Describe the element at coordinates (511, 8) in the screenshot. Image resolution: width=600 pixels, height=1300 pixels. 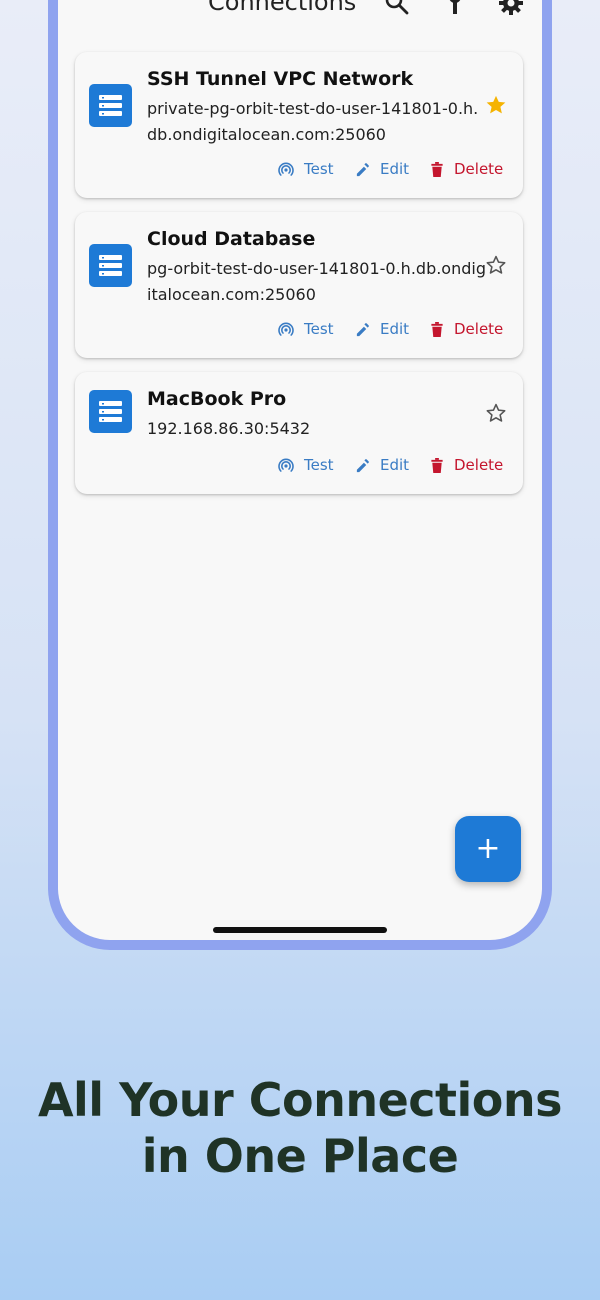
I see `gear-icon` at that location.